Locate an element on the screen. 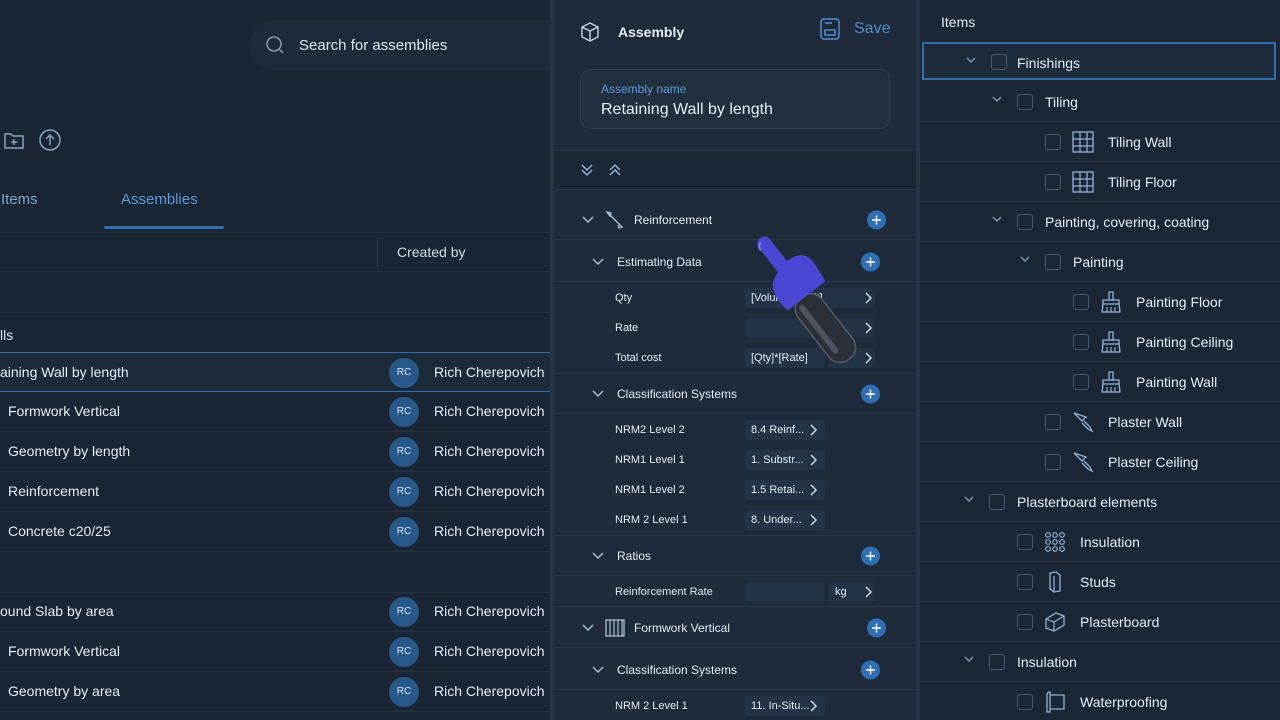 This screenshot has width=1280, height=720. tree-item: Plaster Ceiling is located at coordinates (1100, 462).